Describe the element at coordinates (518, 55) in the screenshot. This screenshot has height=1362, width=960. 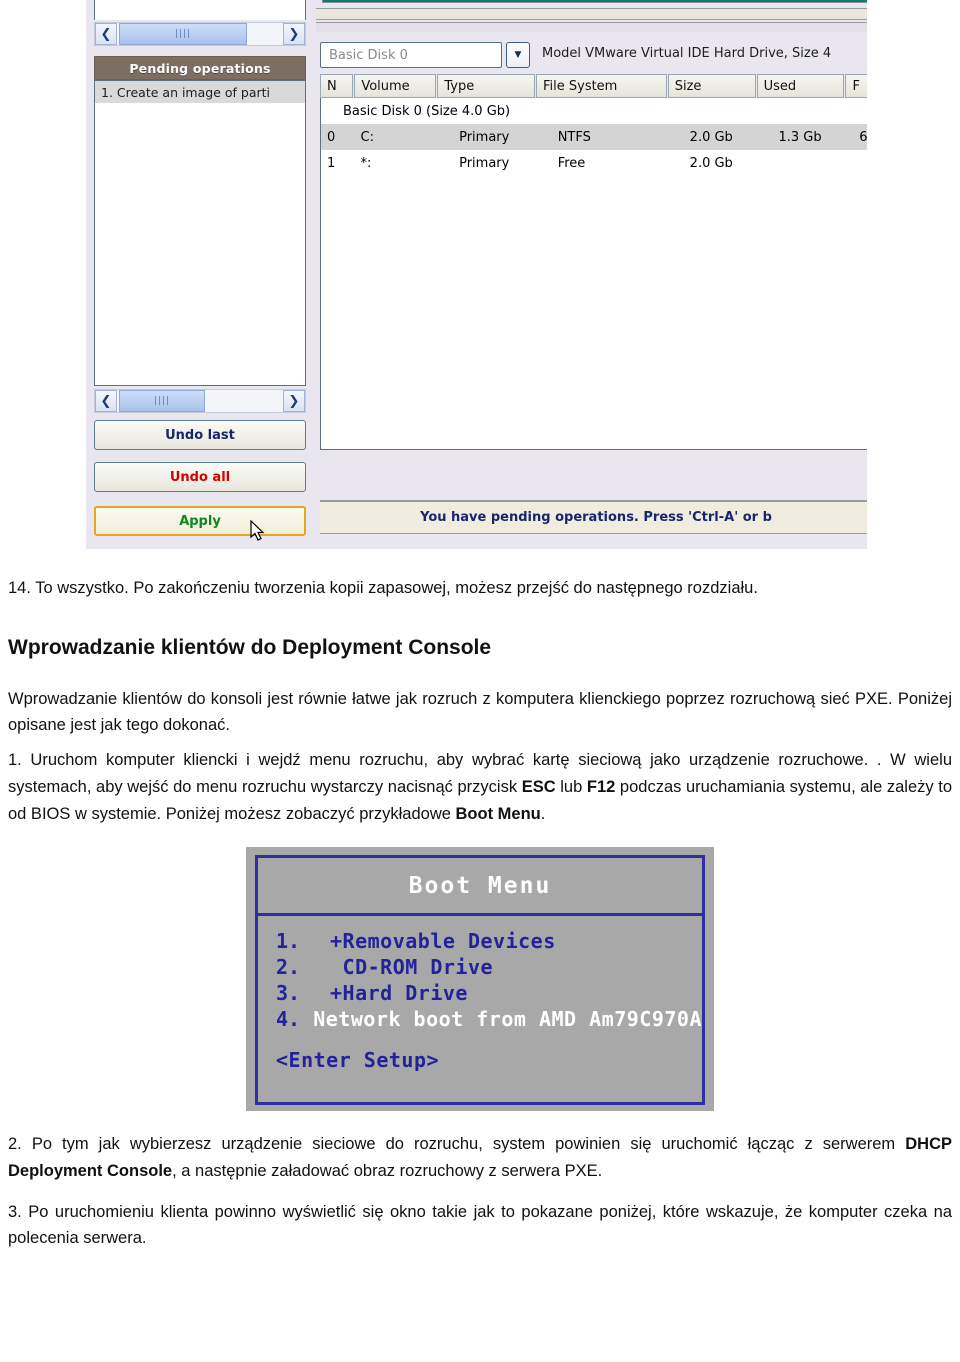
I see `chevron-down-icon: ▼` at that location.